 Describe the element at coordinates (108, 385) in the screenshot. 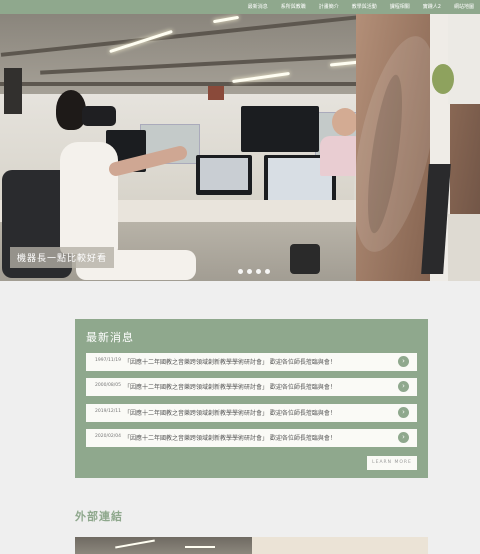

I see `news-date: 2000/08/05` at that location.